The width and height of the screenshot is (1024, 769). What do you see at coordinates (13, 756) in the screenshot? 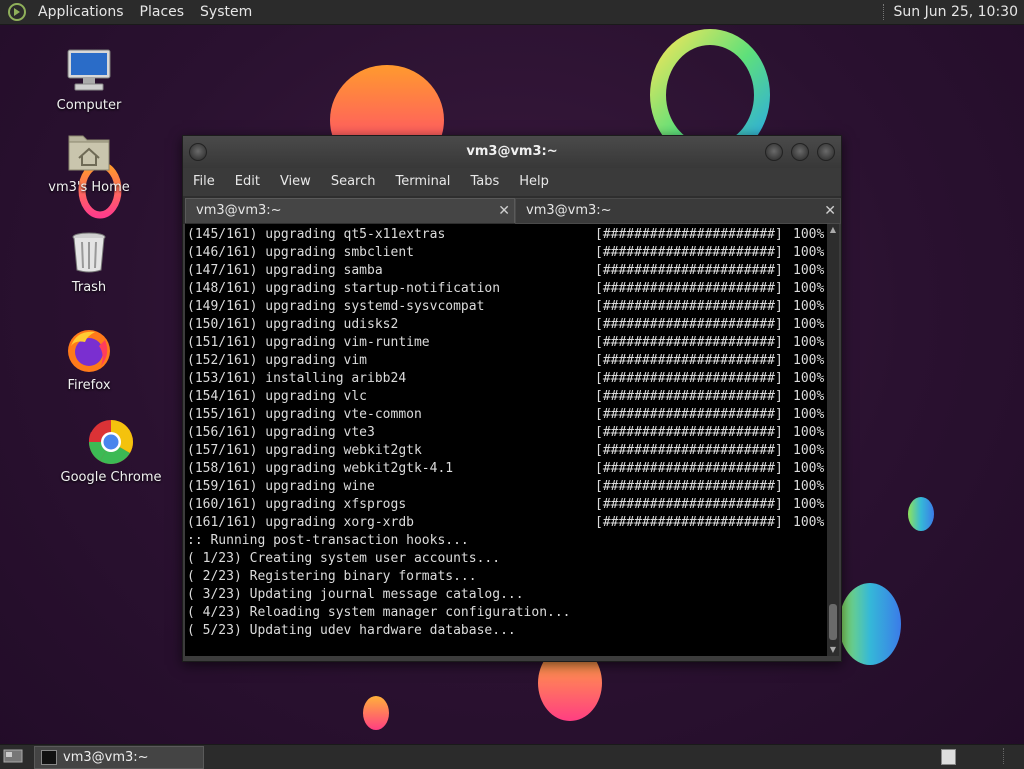
I see `show-desktop-icon` at bounding box center [13, 756].